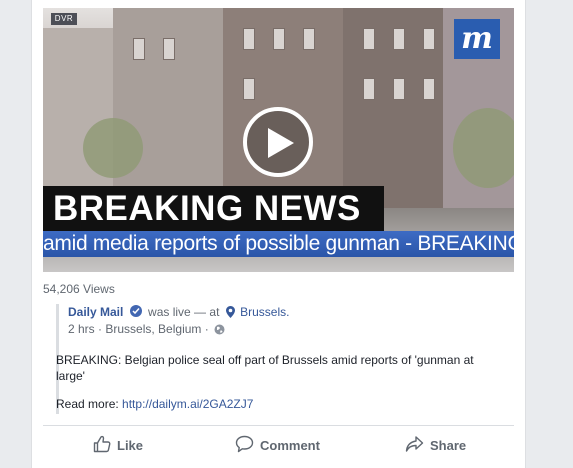  What do you see at coordinates (290, 445) in the screenshot?
I see `comment-label: Comment` at bounding box center [290, 445].